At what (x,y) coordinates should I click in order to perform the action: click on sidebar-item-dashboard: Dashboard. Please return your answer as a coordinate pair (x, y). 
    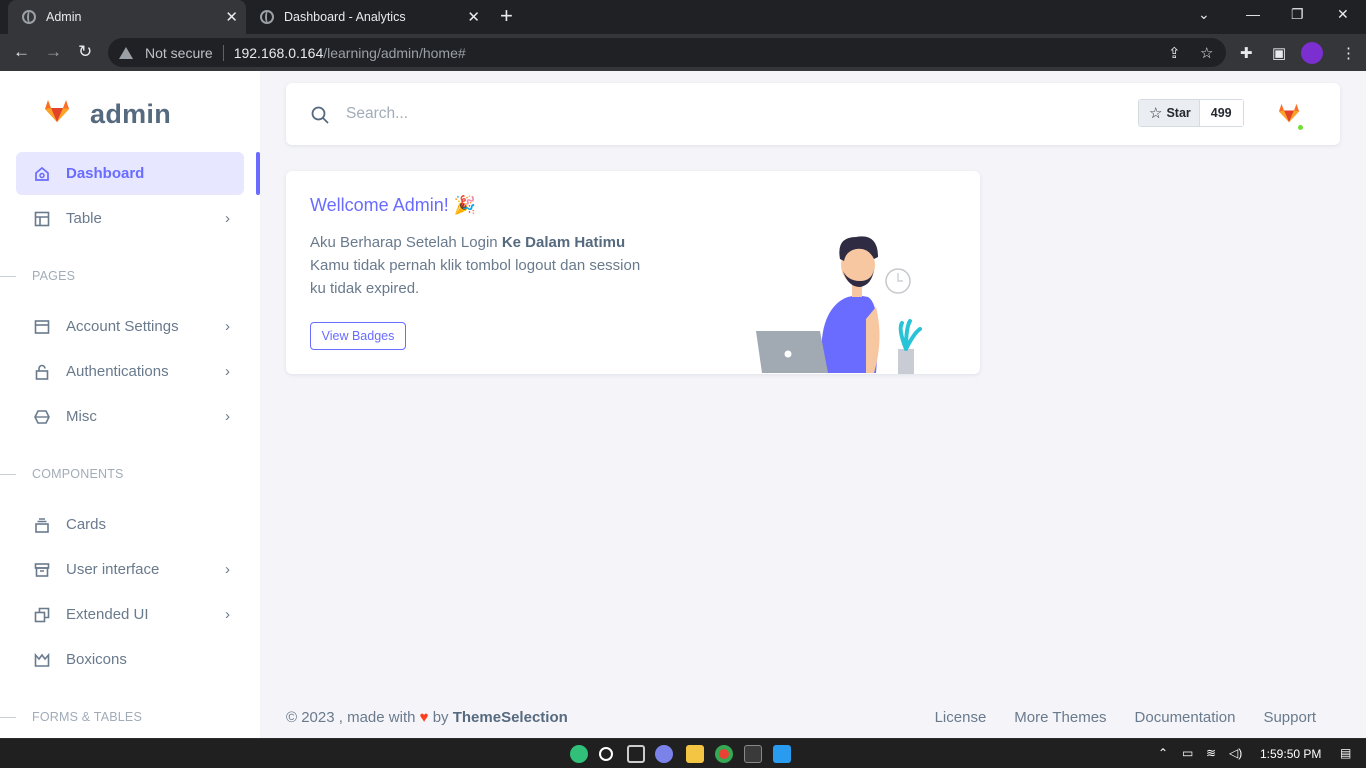
    Looking at the image, I should click on (130, 173).